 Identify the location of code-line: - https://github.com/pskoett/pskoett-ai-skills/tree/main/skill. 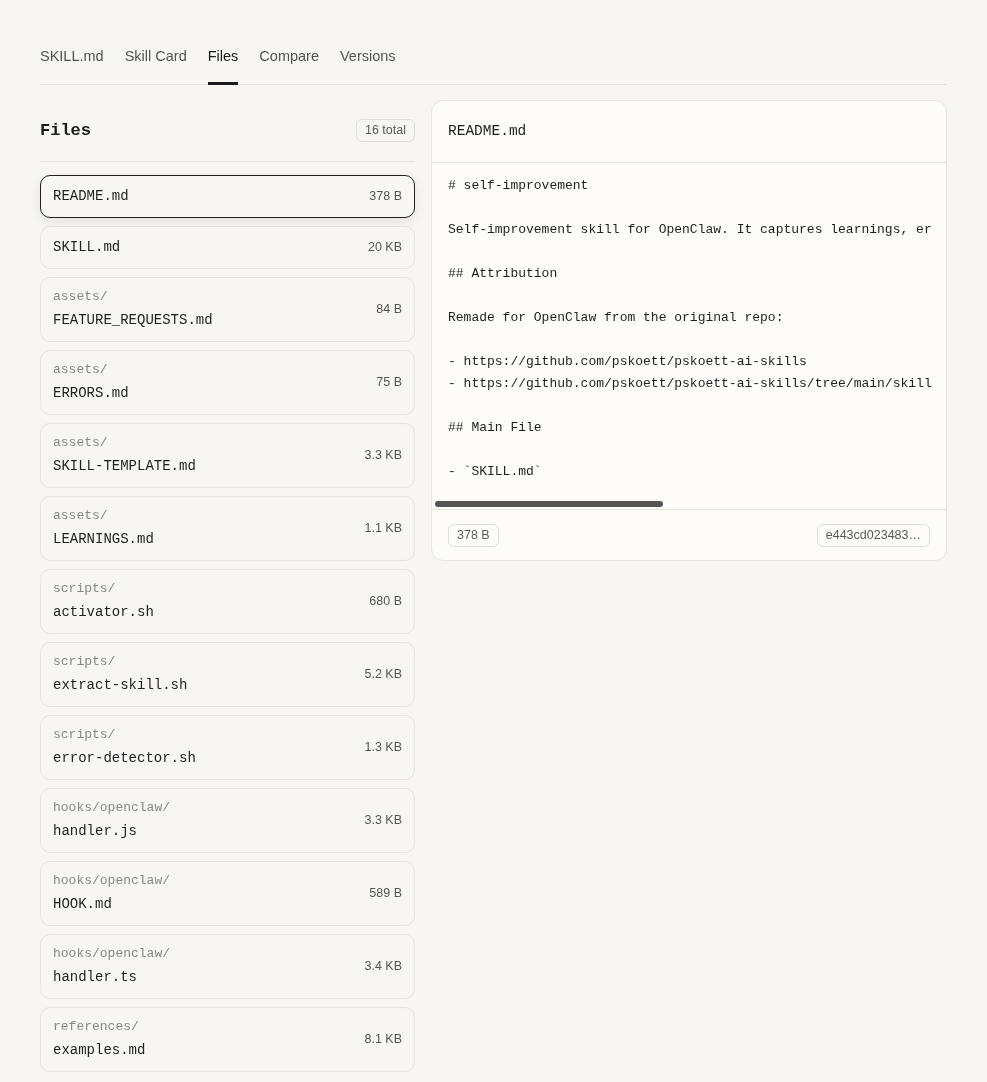
(689, 384).